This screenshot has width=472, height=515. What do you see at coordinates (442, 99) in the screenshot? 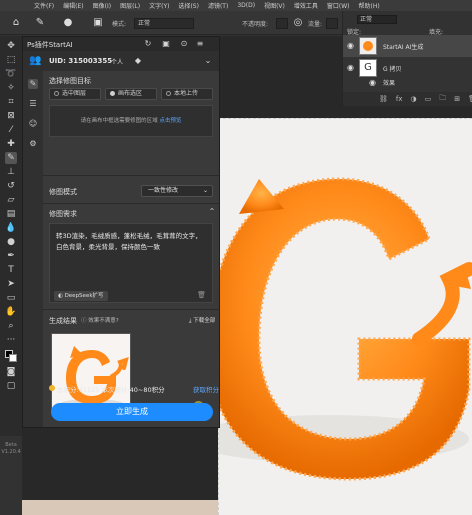
I see `new-group-icon: 🗀` at bounding box center [442, 99].